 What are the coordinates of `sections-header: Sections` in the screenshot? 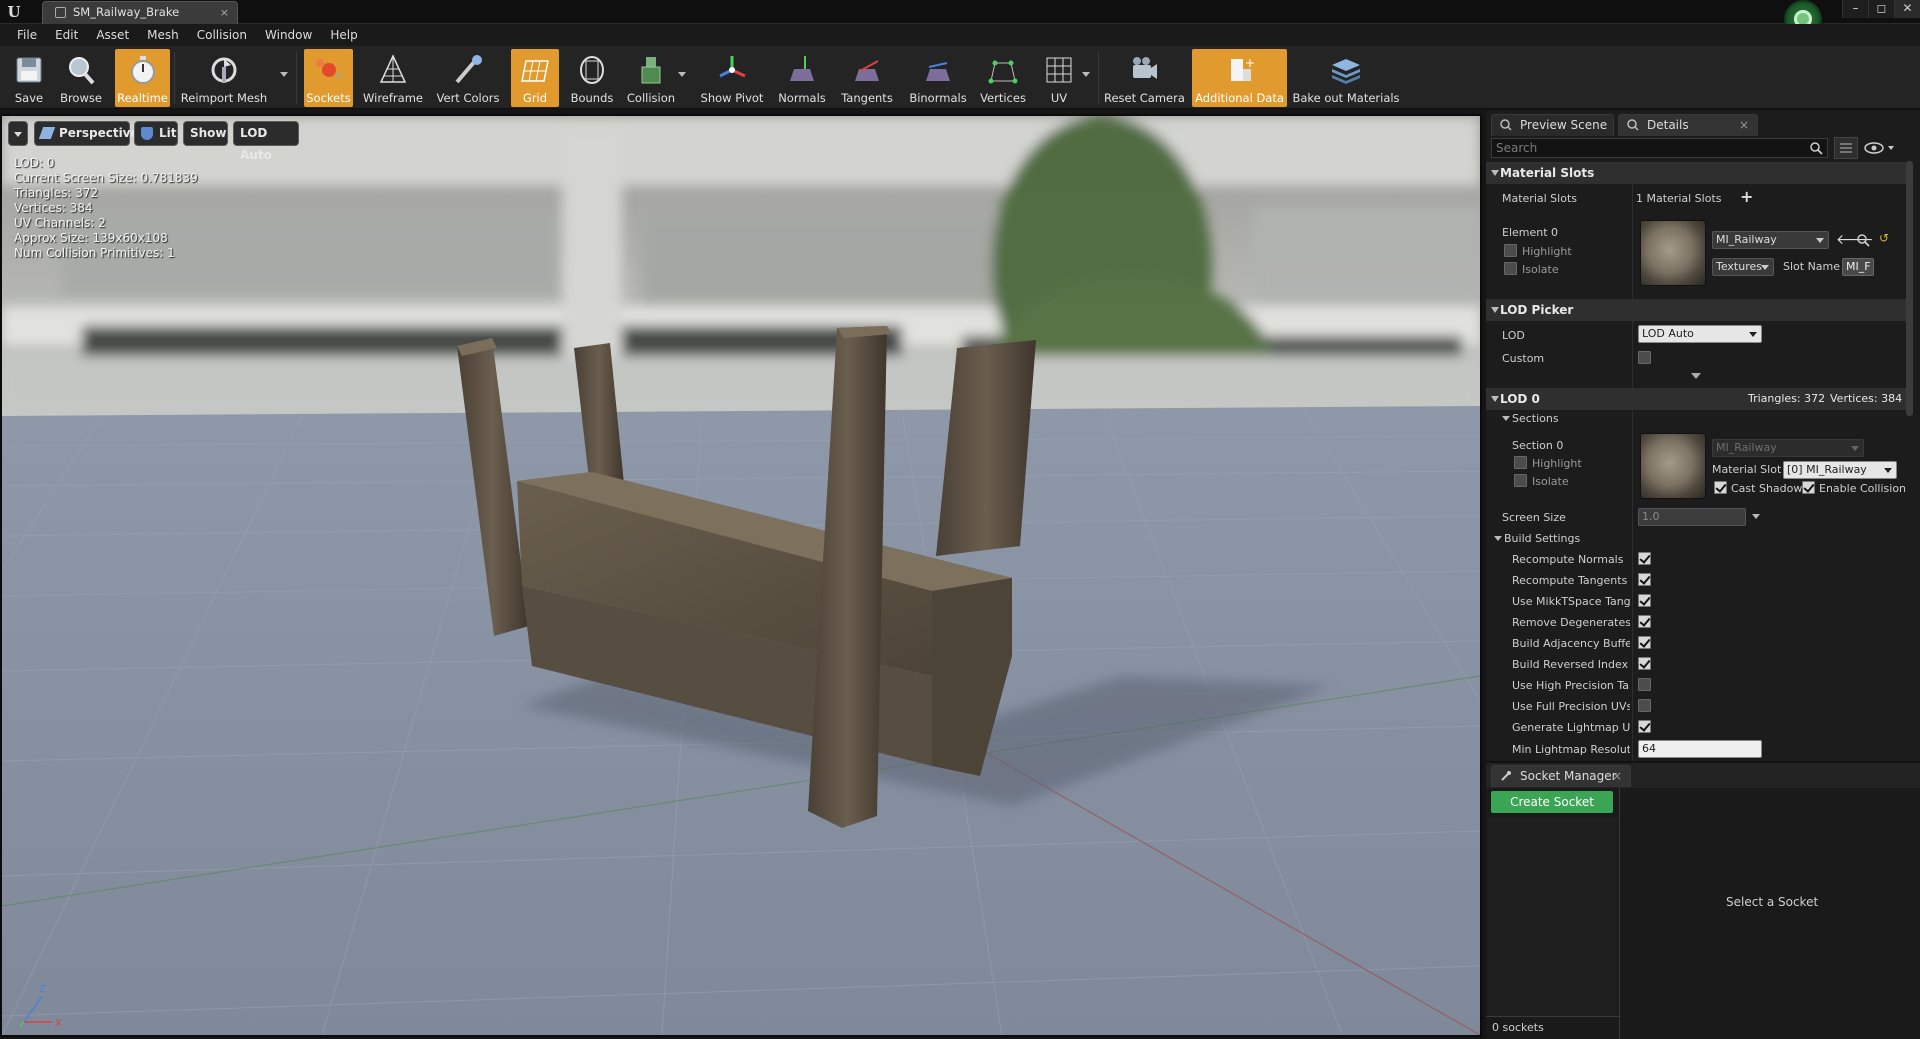 It's located at (1529, 418).